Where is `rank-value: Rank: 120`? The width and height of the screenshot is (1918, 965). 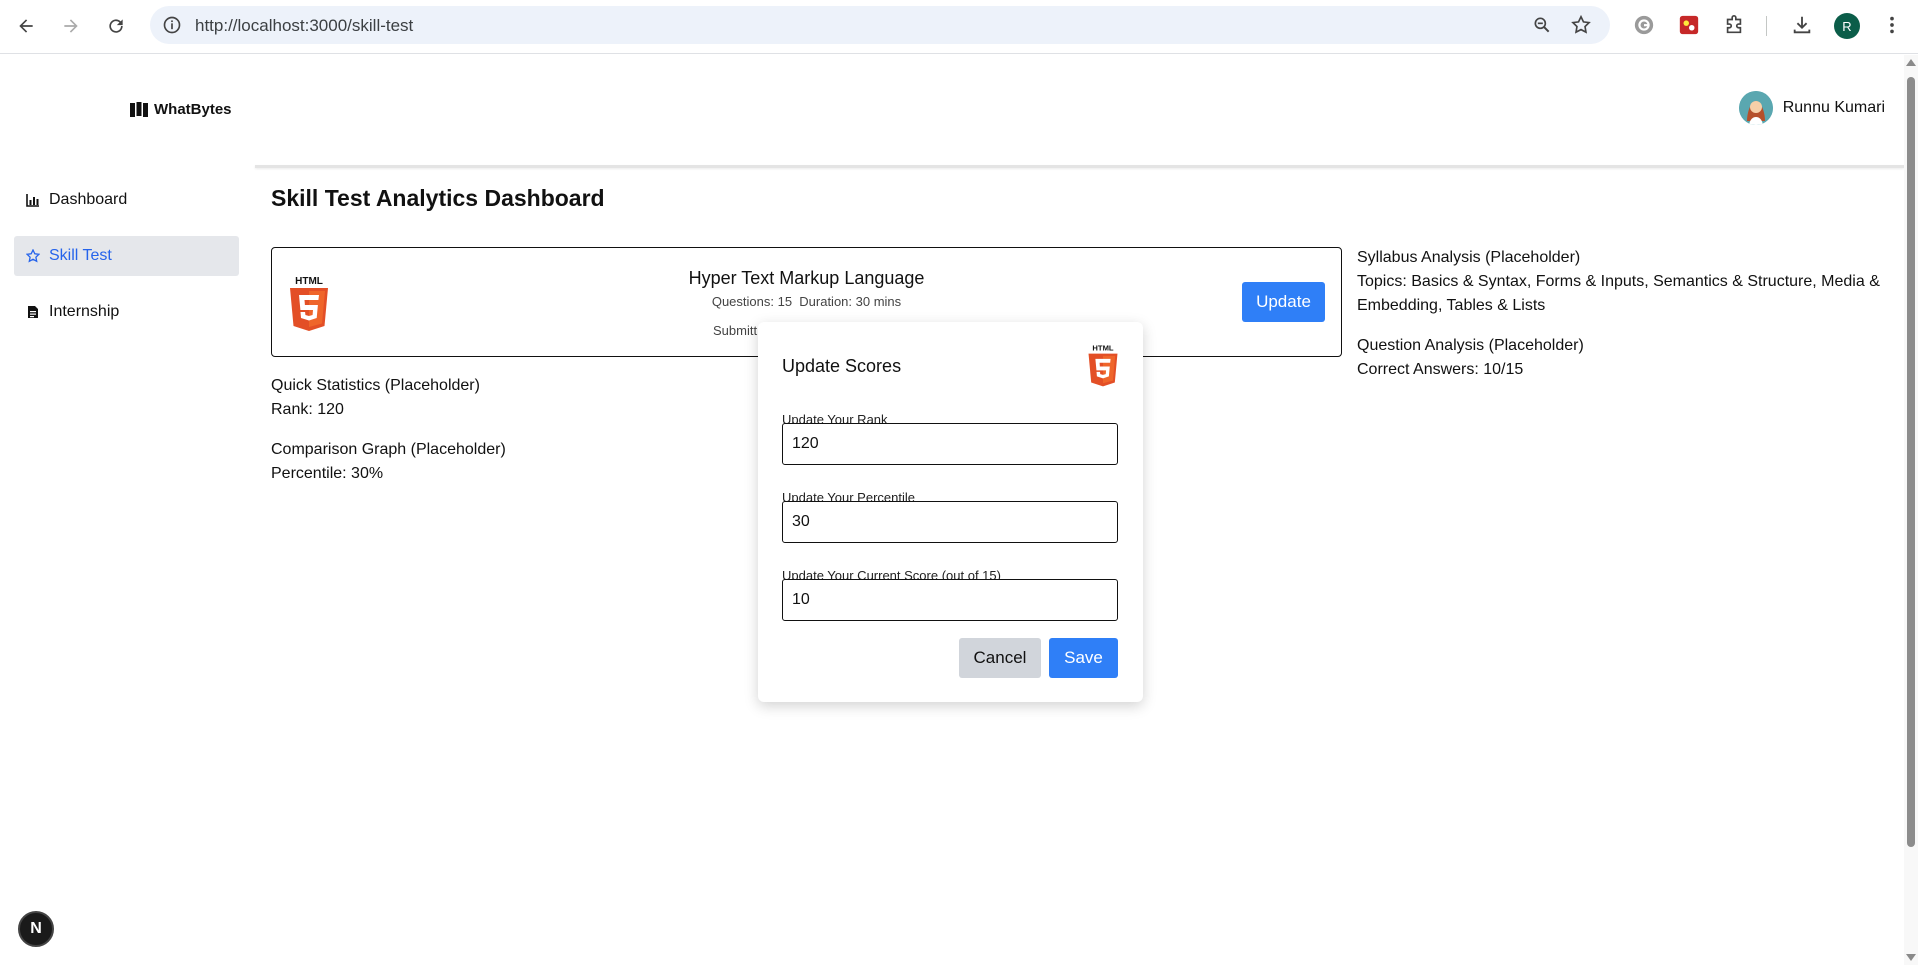 rank-value: Rank: 120 is located at coordinates (307, 409).